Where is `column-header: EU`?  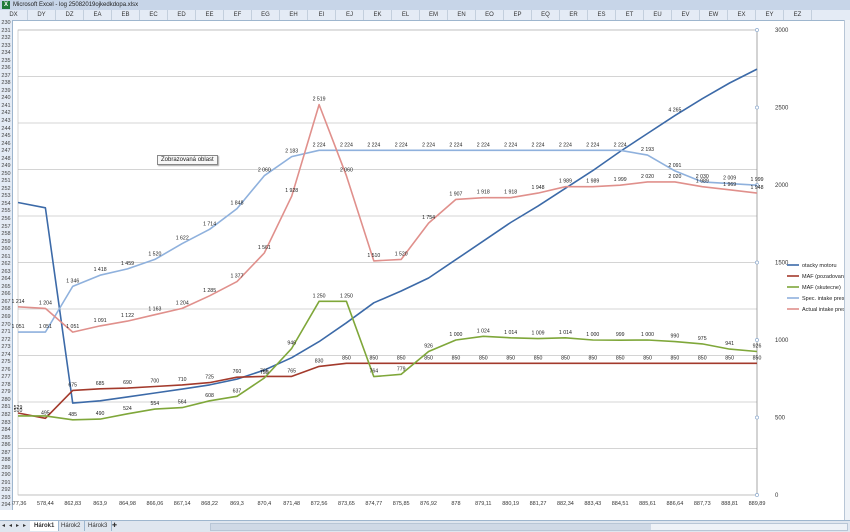
column-header: EU is located at coordinates (658, 15).